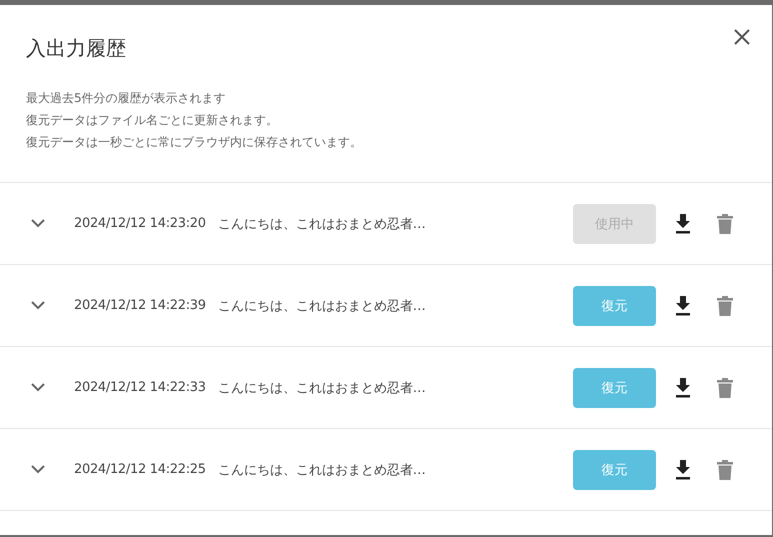 The width and height of the screenshot is (773, 537). What do you see at coordinates (140, 387) in the screenshot?
I see `timestamp: 2024/12/12 14:22:33` at bounding box center [140, 387].